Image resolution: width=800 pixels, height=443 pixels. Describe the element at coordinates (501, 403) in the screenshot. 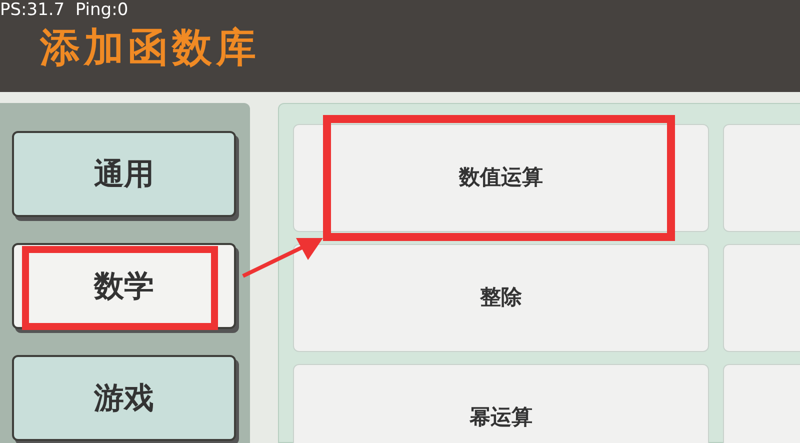

I see `function-card: 幂运算` at that location.